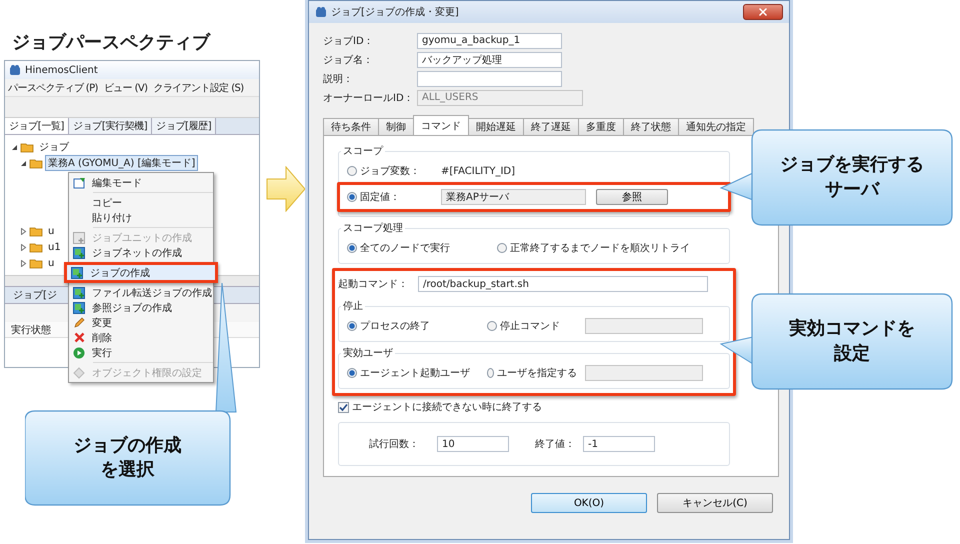 This screenshot has height=544, width=960. I want to click on callout-text: 実効コマンドを 設定, so click(852, 341).